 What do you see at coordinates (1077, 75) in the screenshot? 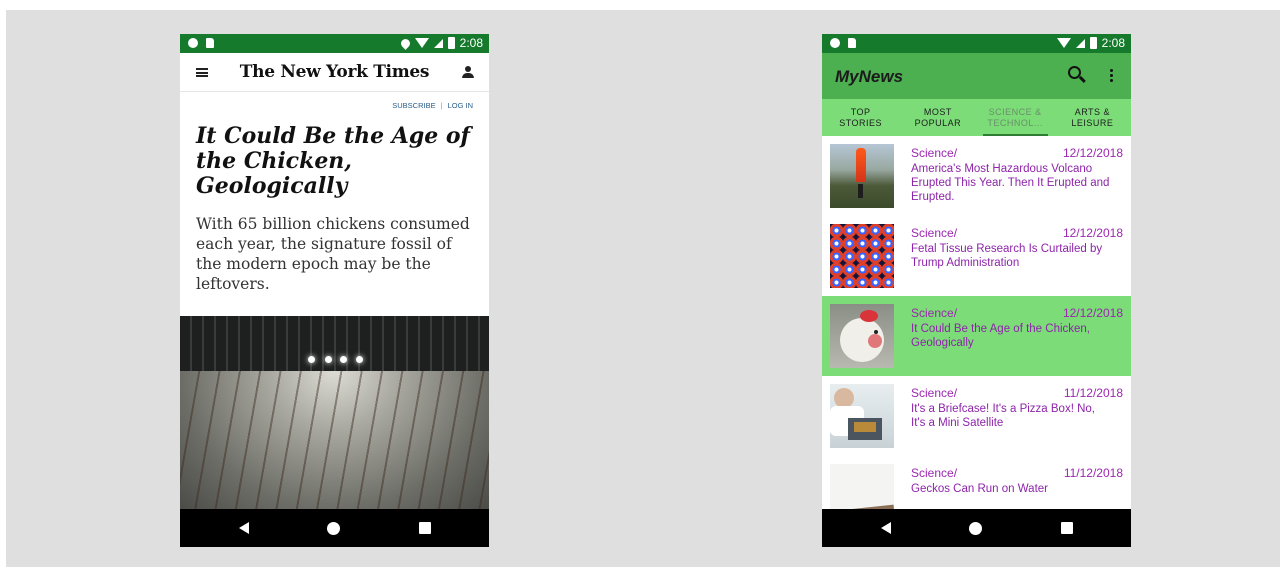
I see `search-icon` at bounding box center [1077, 75].